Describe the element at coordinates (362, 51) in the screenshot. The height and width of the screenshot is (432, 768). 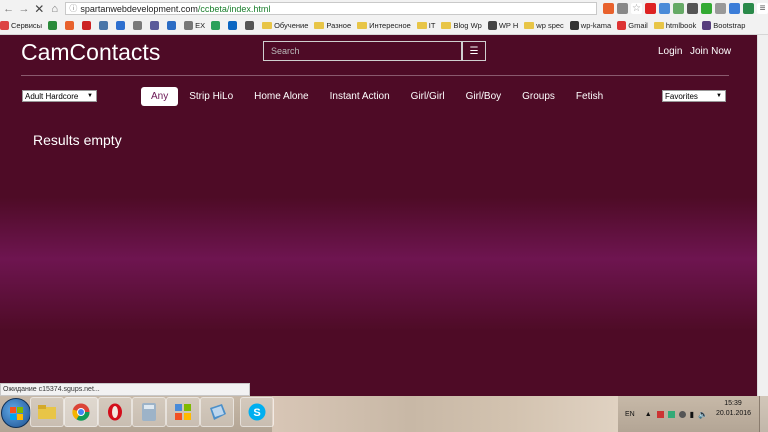
I see `search-input` at that location.